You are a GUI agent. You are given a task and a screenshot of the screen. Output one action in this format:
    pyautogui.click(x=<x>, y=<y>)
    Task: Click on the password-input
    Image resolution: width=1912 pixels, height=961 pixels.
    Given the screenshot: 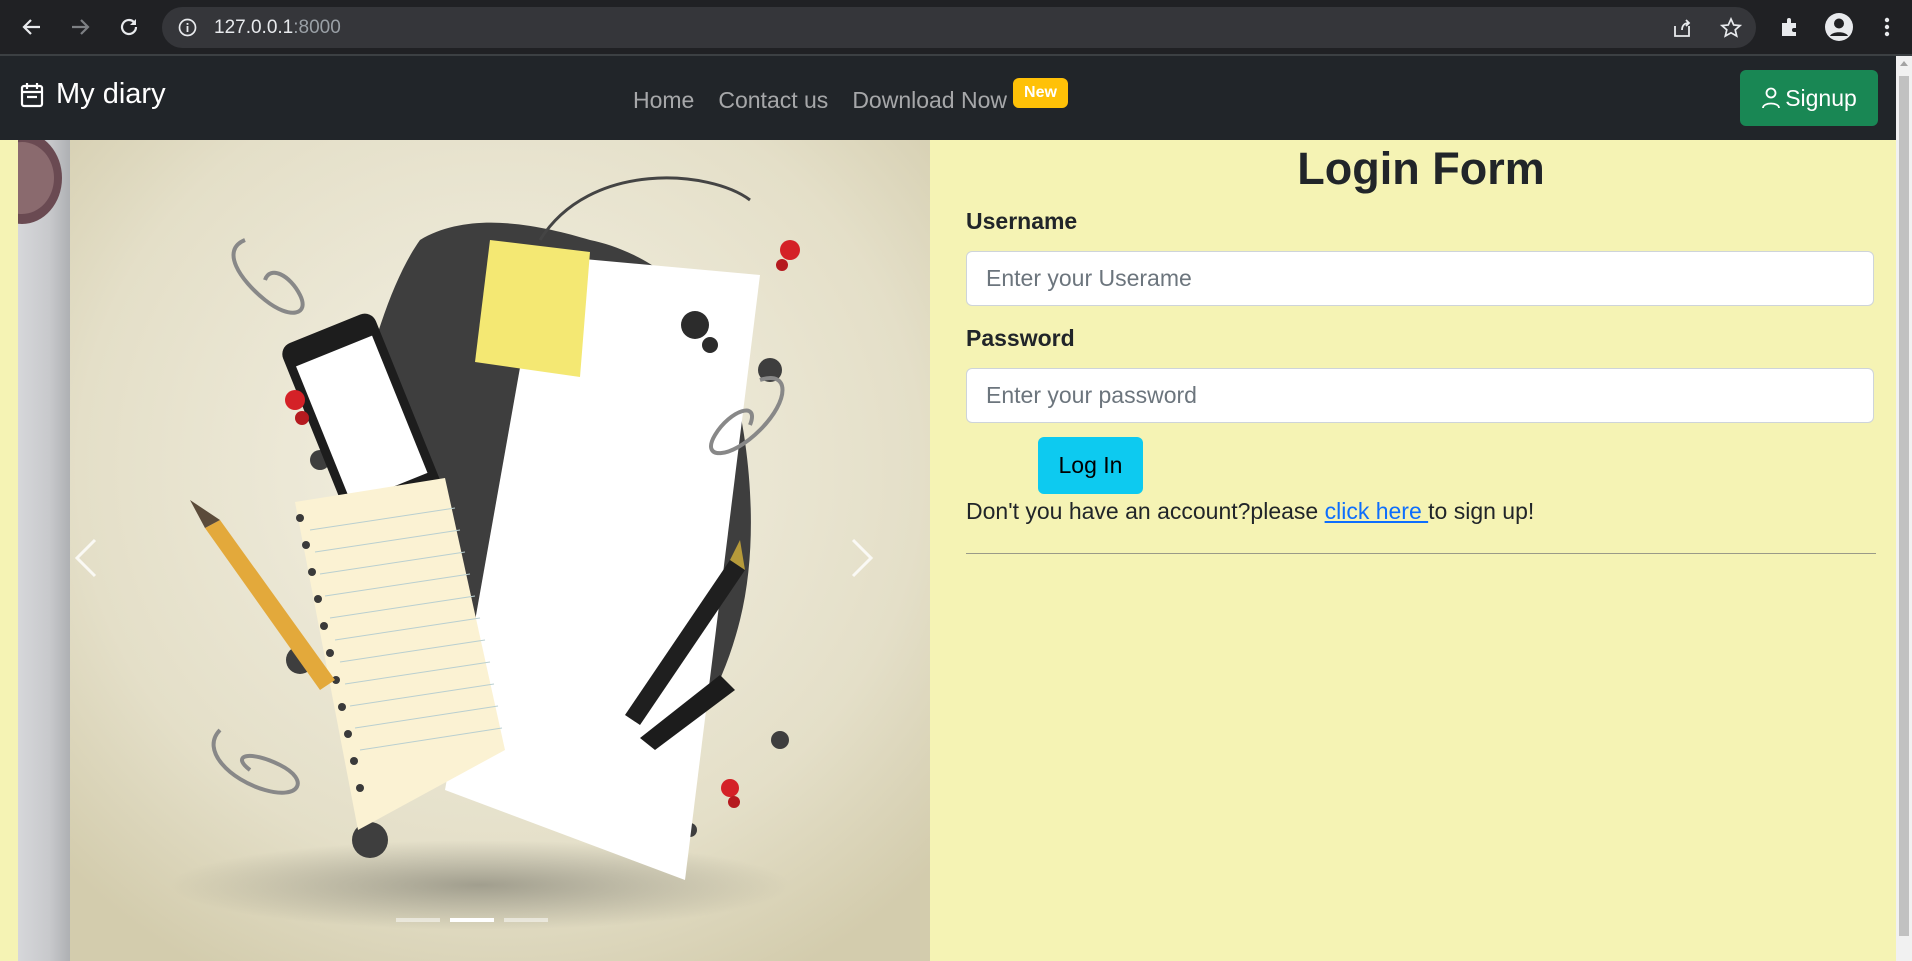 What is the action you would take?
    pyautogui.click(x=1420, y=395)
    